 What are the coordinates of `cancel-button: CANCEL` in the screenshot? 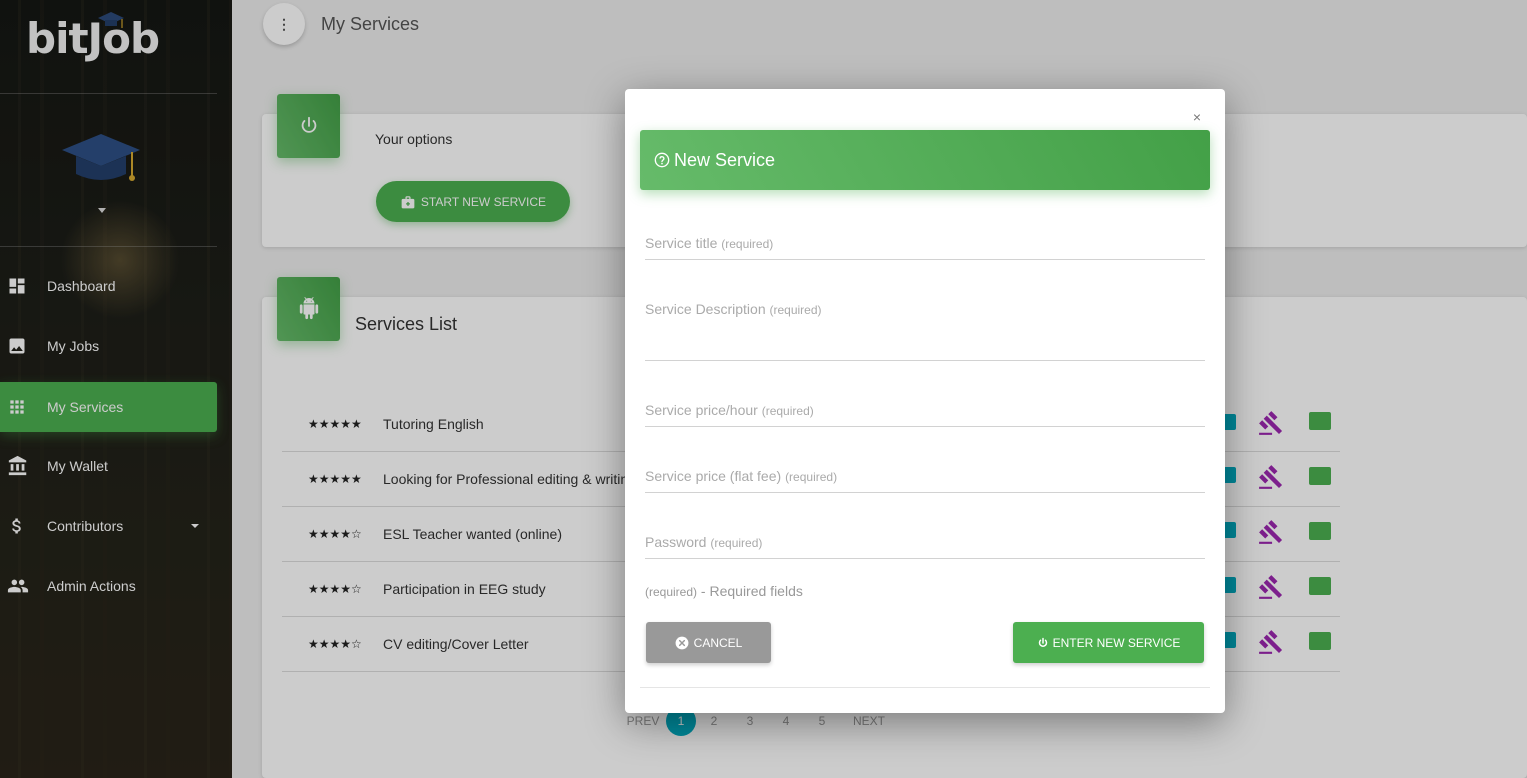 It's located at (708, 642).